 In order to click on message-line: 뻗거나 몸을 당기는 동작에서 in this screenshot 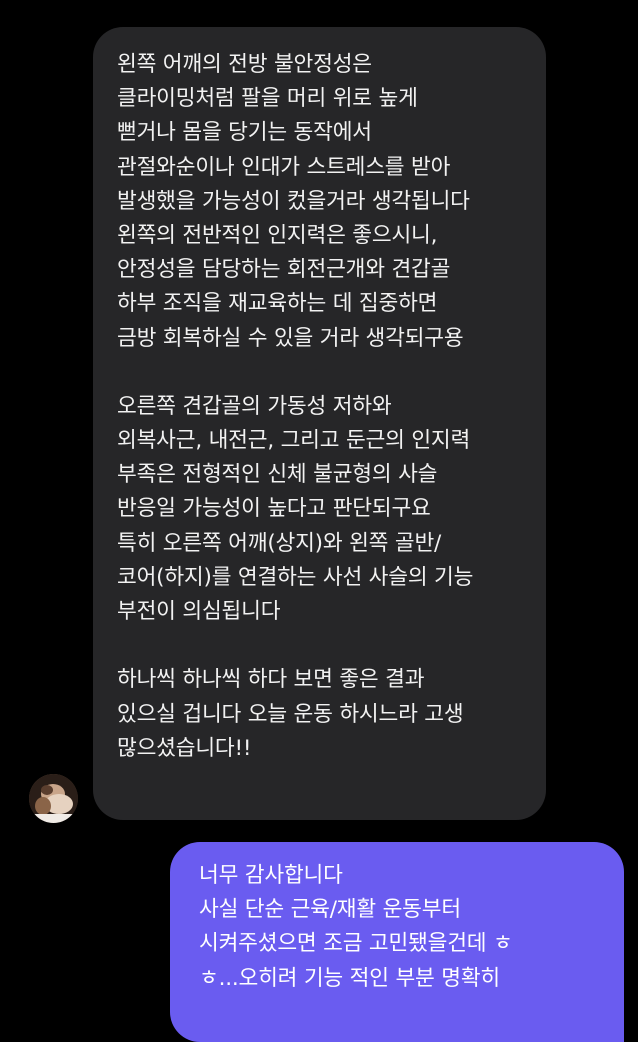, I will do `click(244, 133)`.